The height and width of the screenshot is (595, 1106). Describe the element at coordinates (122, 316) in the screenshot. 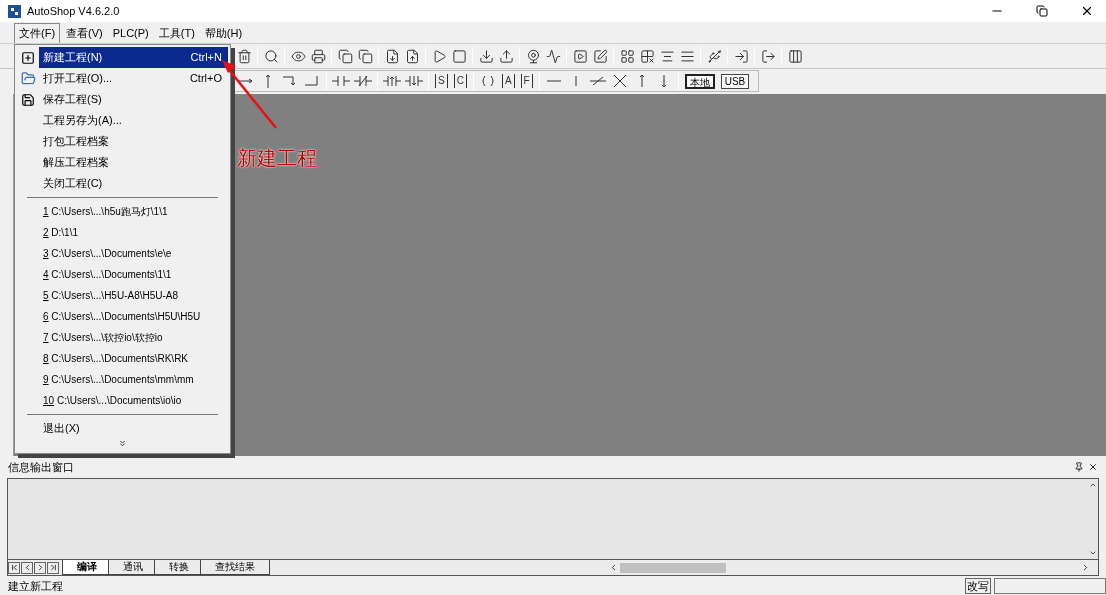

I see `recent-file-item: 6 C:\Users\...\Documents\H5U\H5U` at that location.